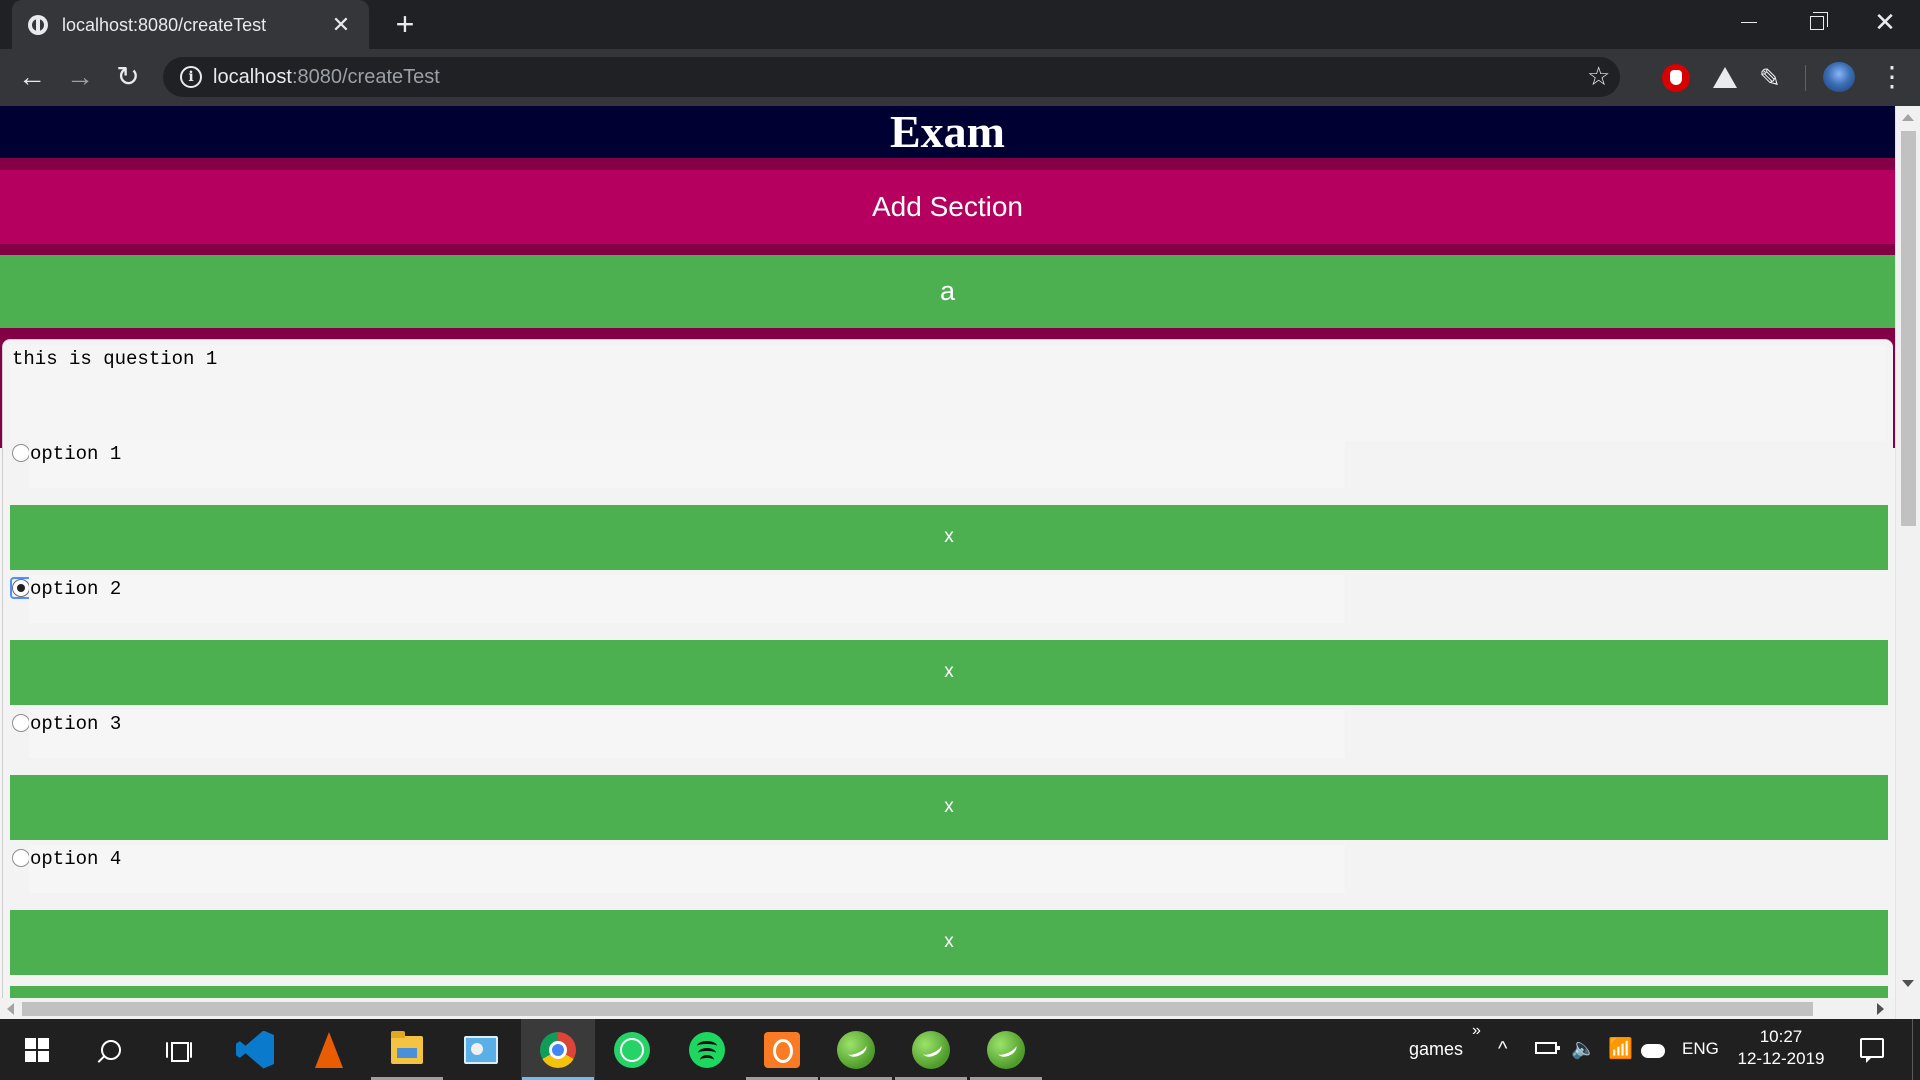  I want to click on control-panel-button, so click(481, 1049).